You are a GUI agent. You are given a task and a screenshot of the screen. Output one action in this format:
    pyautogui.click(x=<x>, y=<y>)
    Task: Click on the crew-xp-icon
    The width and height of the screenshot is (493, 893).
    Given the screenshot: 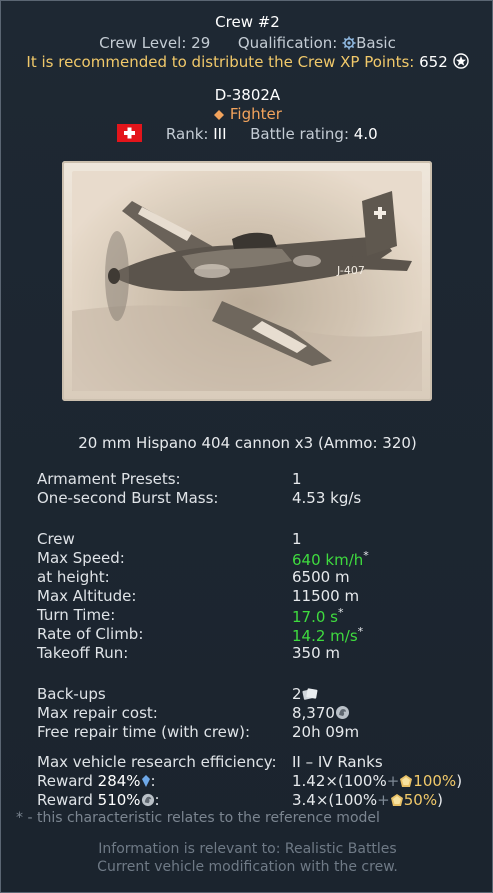 What is the action you would take?
    pyautogui.click(x=460, y=63)
    